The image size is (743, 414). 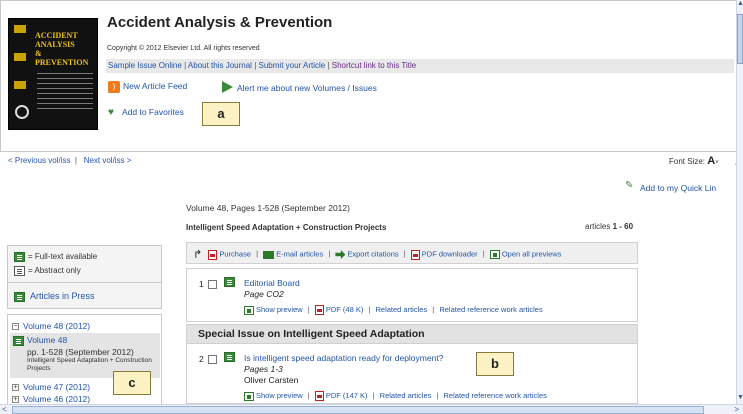 I want to click on article-number: 1, so click(x=208, y=284).